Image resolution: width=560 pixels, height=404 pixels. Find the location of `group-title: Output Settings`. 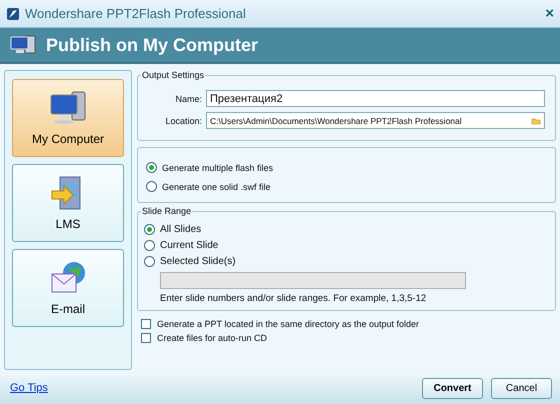

group-title: Output Settings is located at coordinates (173, 75).